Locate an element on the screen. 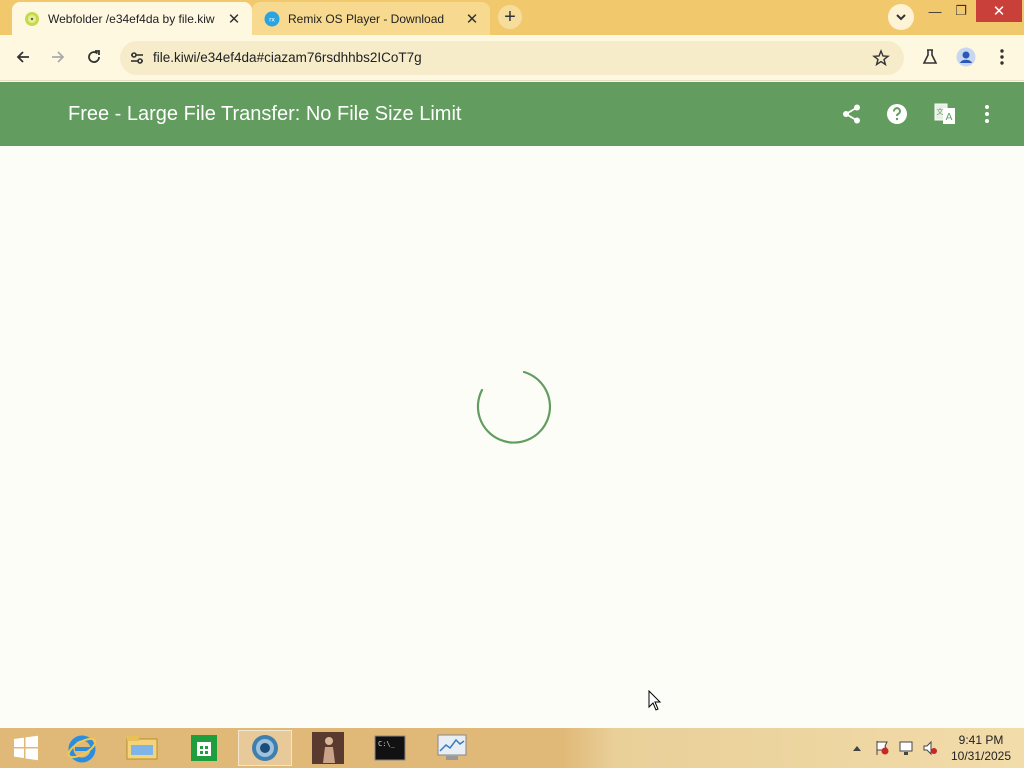 The image size is (1024, 768). network-icon is located at coordinates (906, 748).